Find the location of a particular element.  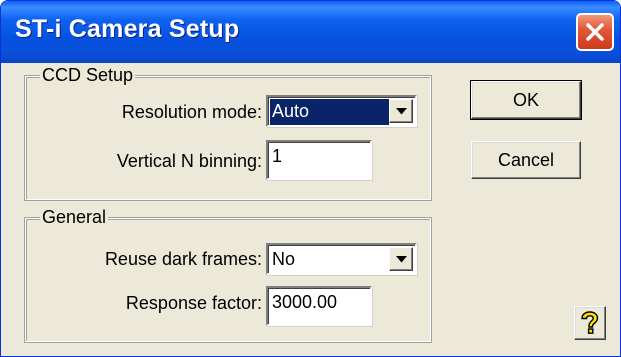

response-factor-input: 3000.00 is located at coordinates (319, 306).